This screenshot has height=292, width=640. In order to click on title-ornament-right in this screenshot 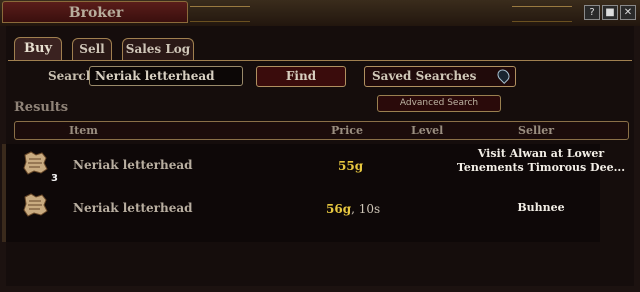, I will do `click(542, 14)`.